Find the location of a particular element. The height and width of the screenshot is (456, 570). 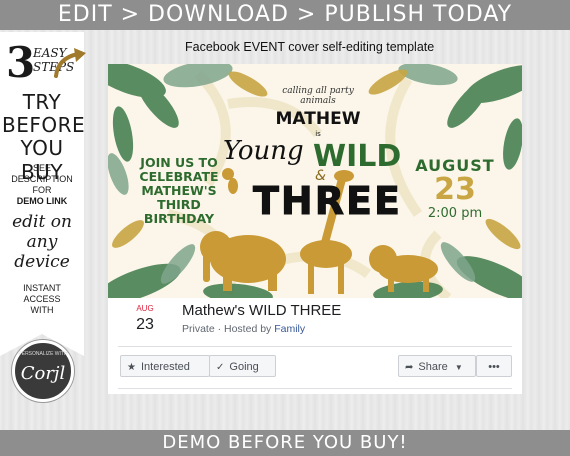

cover-time: 2:00 pm is located at coordinates (455, 213).